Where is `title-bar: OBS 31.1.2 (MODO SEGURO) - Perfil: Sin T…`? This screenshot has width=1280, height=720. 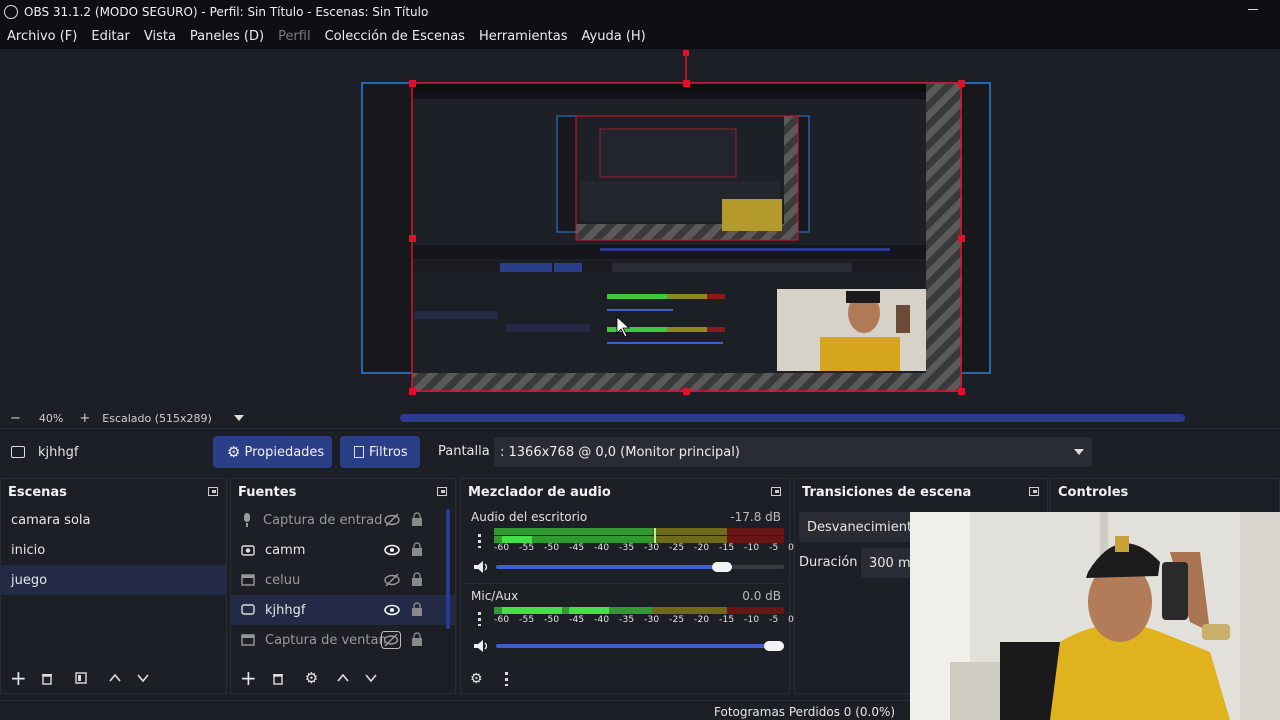
title-bar: OBS 31.1.2 (MODO SEGURO) - Perfil: Sin T… is located at coordinates (640, 12).